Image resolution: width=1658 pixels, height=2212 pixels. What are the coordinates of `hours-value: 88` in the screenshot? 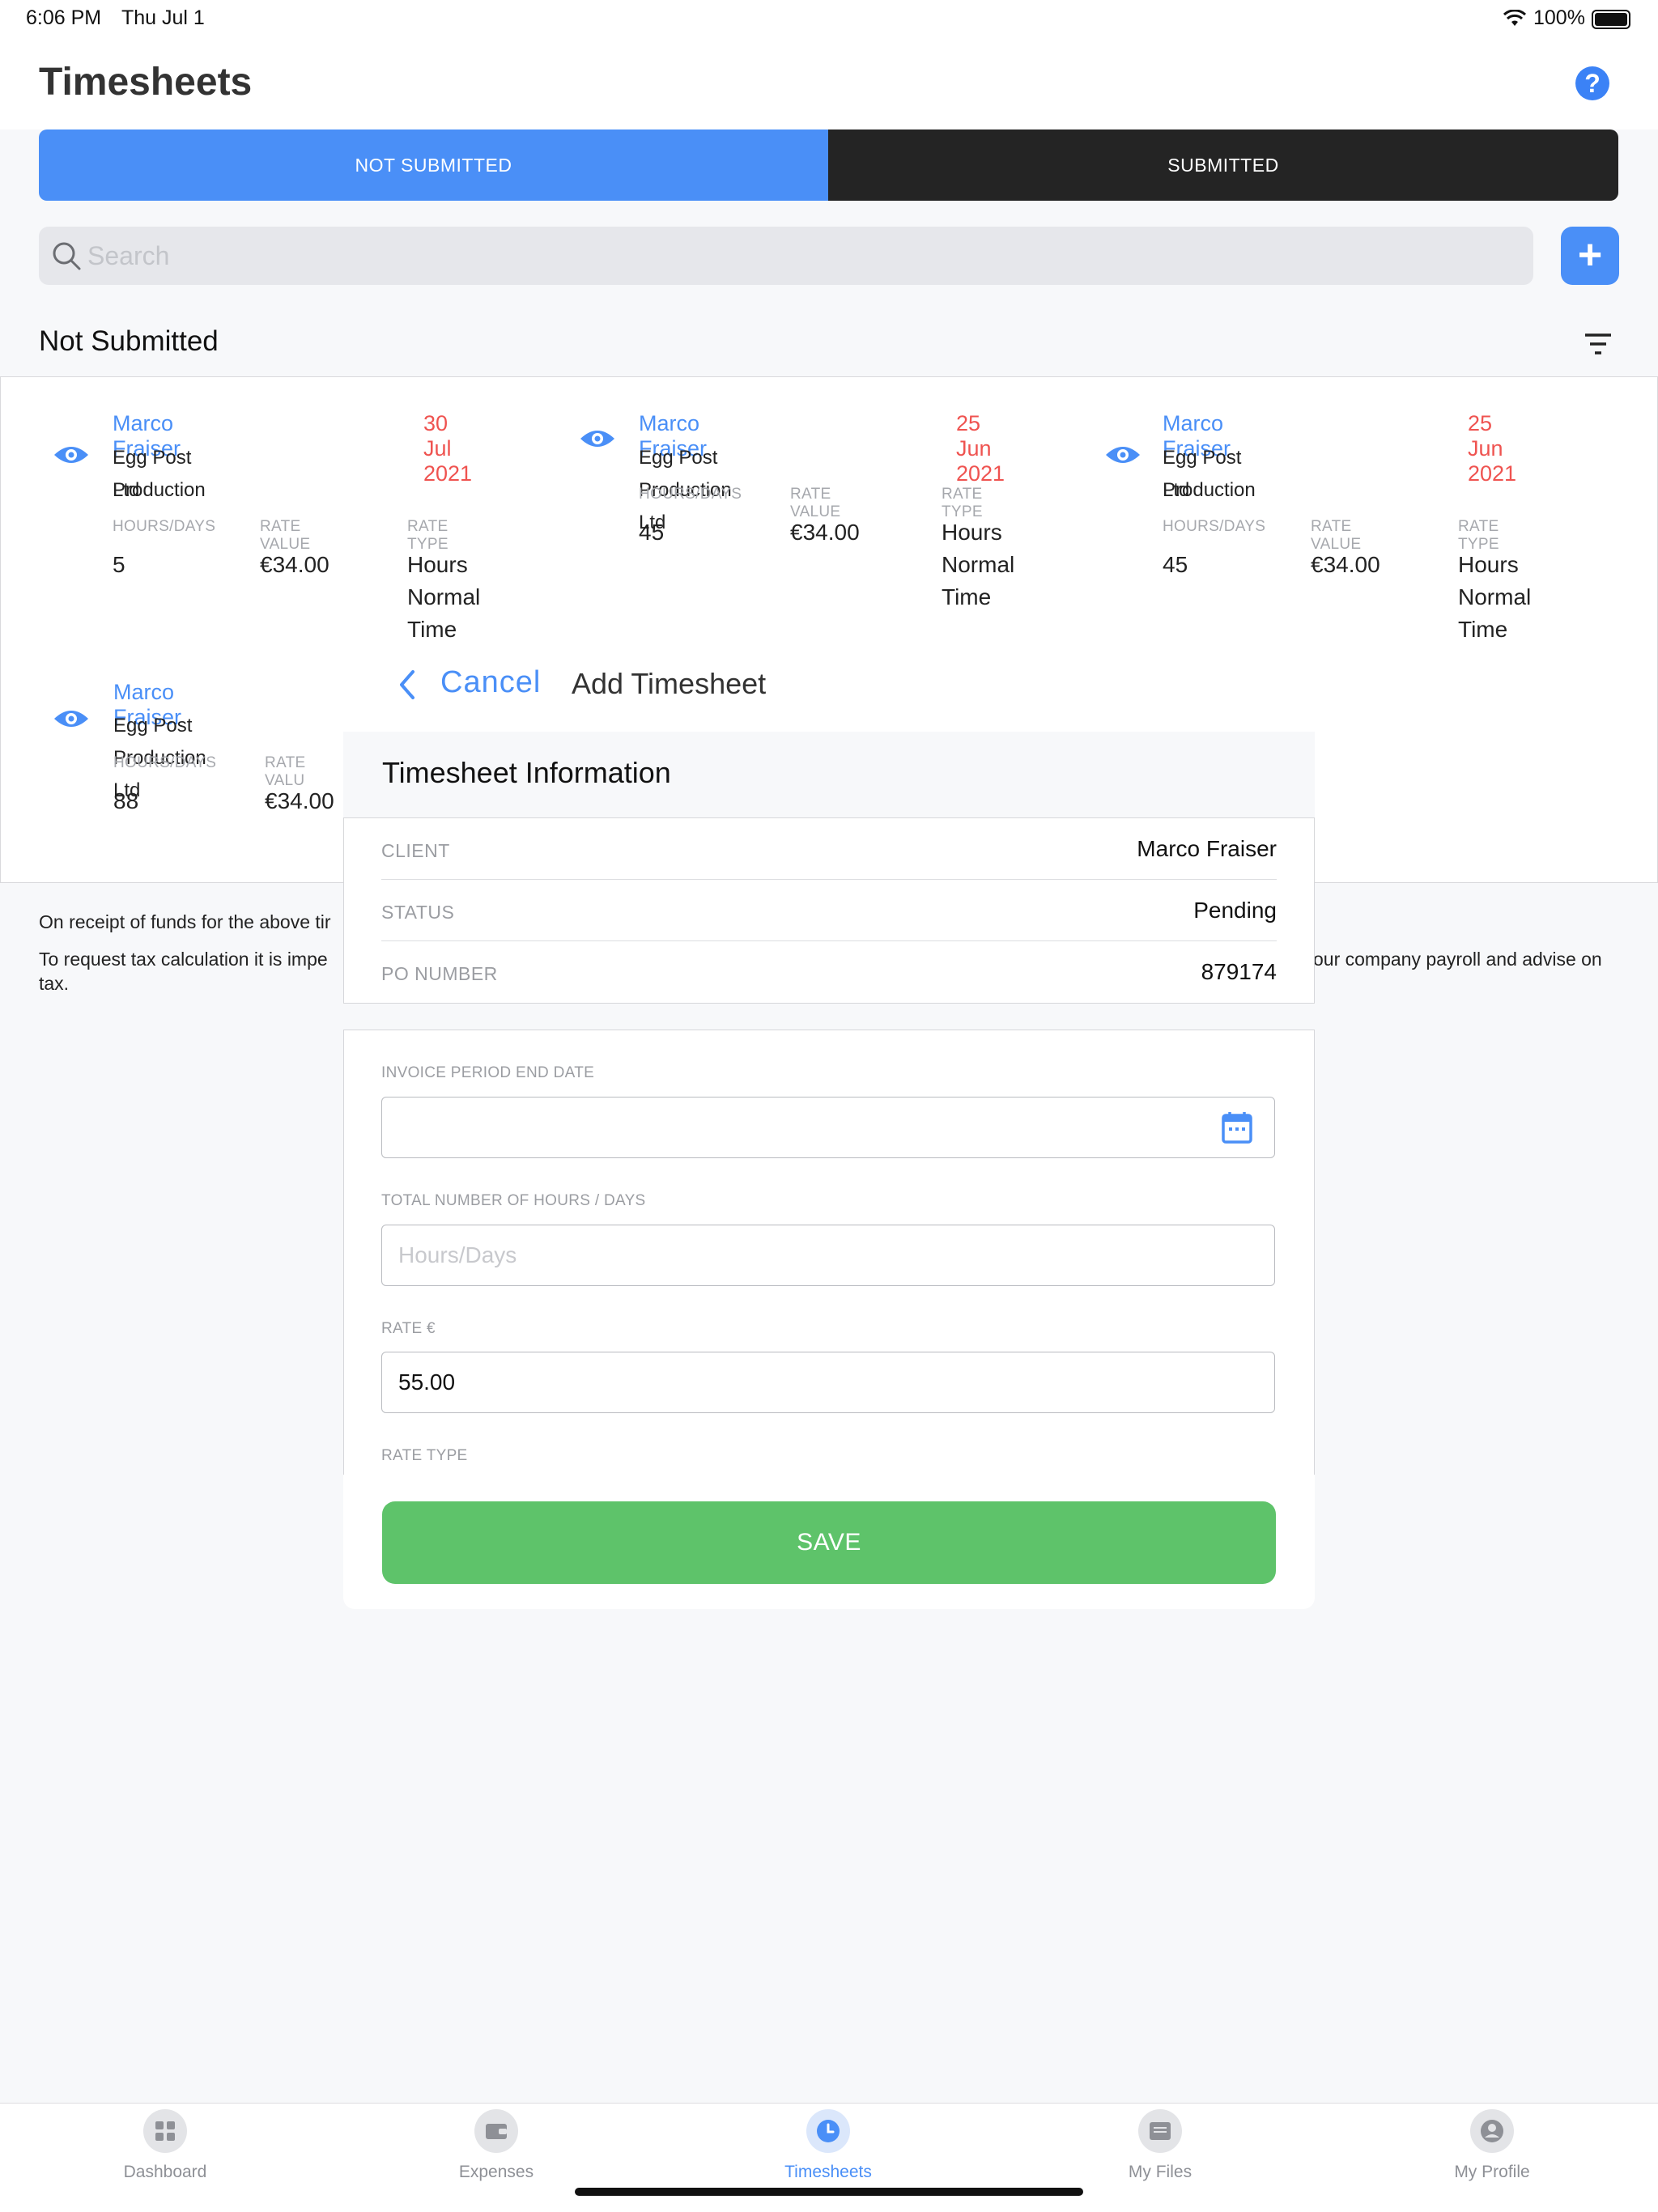 It's located at (126, 800).